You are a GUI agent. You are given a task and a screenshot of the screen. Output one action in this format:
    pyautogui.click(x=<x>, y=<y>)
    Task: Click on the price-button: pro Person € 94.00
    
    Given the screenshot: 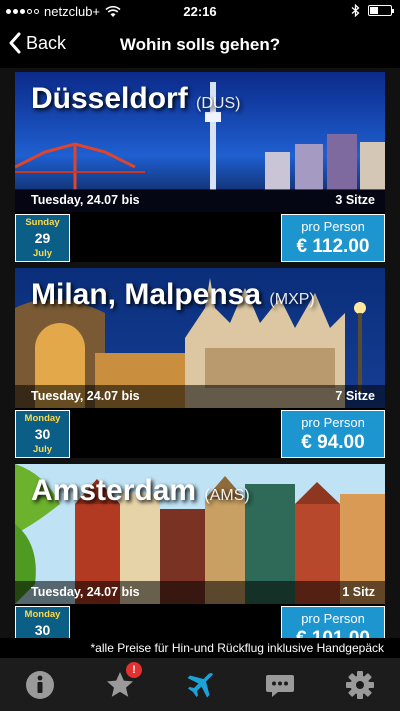 What is the action you would take?
    pyautogui.click(x=333, y=434)
    